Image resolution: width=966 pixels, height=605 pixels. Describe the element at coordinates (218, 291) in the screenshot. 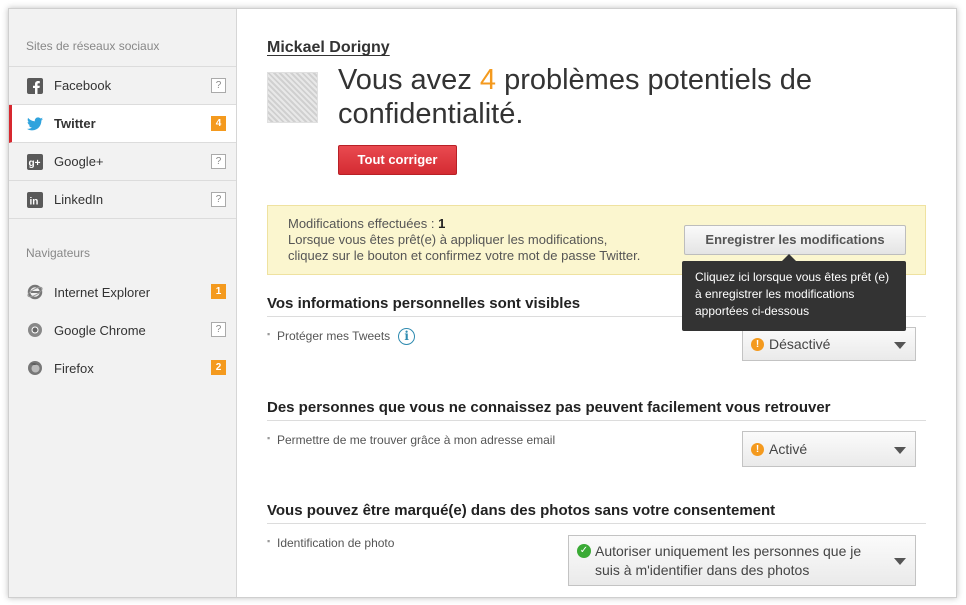

I see `status-badge: 1` at that location.